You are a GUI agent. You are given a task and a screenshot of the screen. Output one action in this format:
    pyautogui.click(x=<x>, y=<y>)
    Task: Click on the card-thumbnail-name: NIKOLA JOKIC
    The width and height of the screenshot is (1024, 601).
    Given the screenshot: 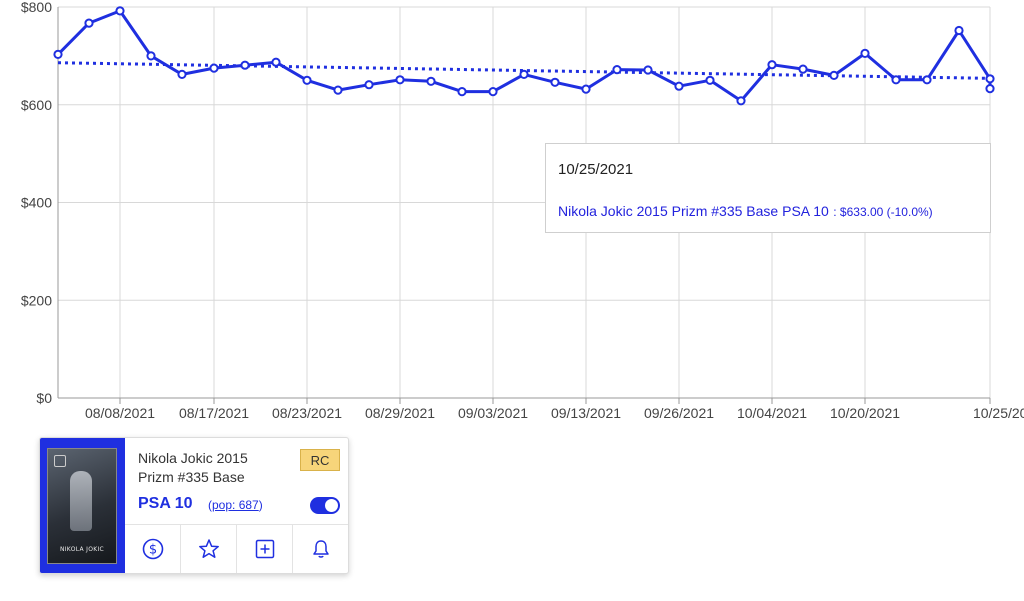 What is the action you would take?
    pyautogui.click(x=82, y=549)
    